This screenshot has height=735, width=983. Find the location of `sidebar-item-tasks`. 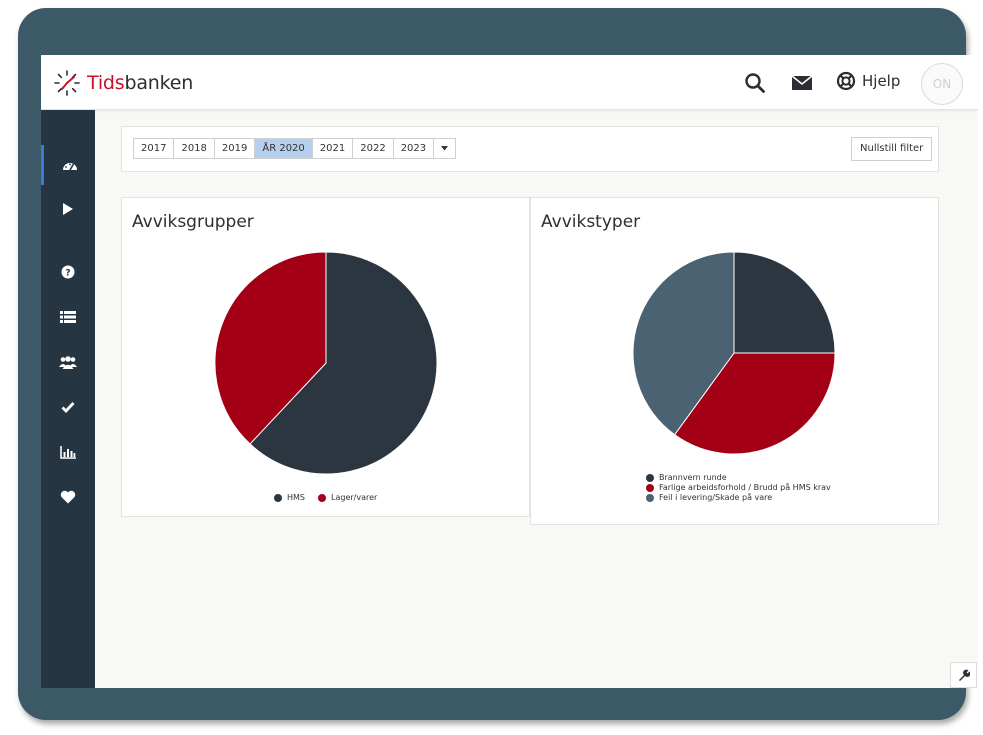

sidebar-item-tasks is located at coordinates (68, 407).